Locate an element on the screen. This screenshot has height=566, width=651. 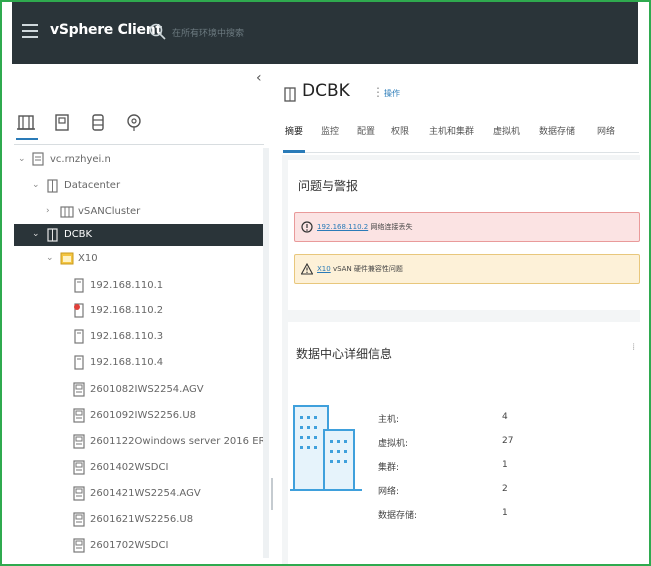
tree-item-label: 192.168.110.4 is located at coordinates (127, 362).